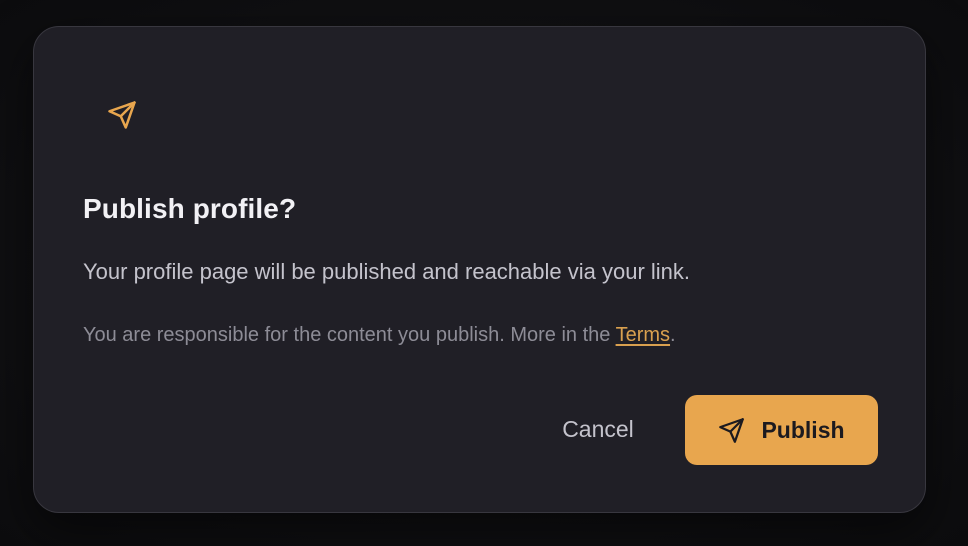 The image size is (968, 546). I want to click on note-suffix: ., so click(673, 335).